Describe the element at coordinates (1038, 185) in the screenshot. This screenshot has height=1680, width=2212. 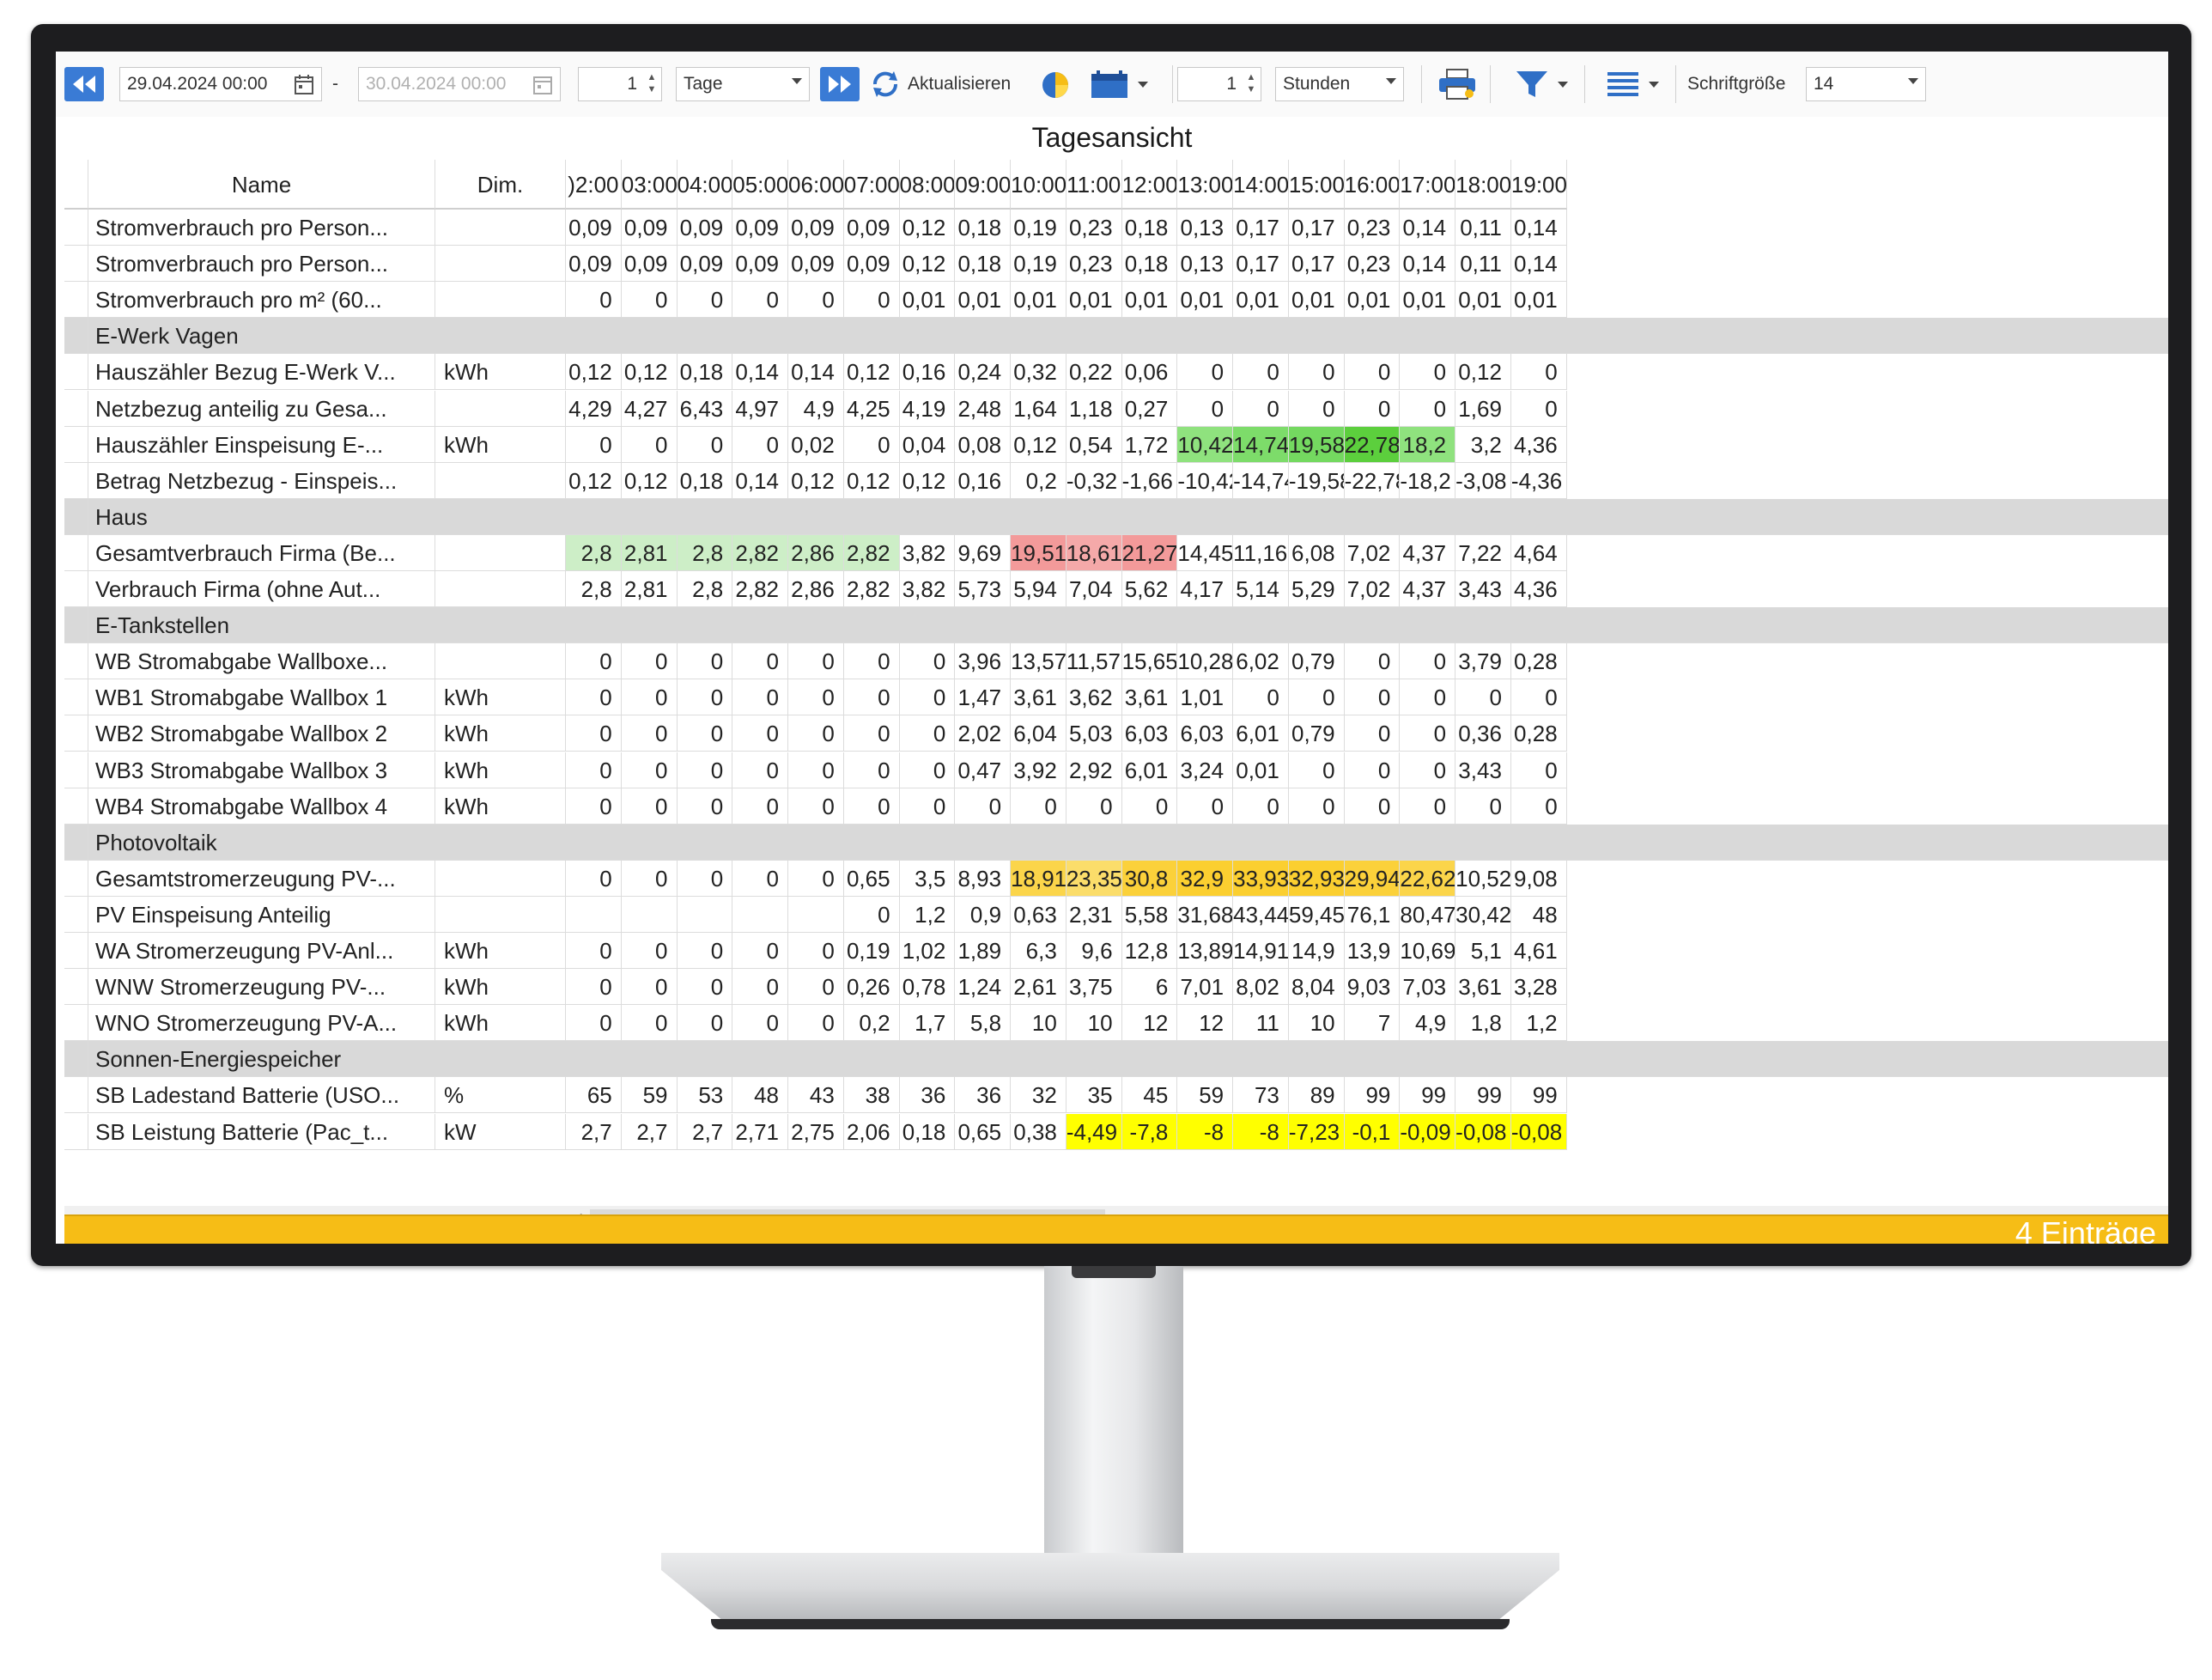
I see `column-header-hour: 10:00` at that location.